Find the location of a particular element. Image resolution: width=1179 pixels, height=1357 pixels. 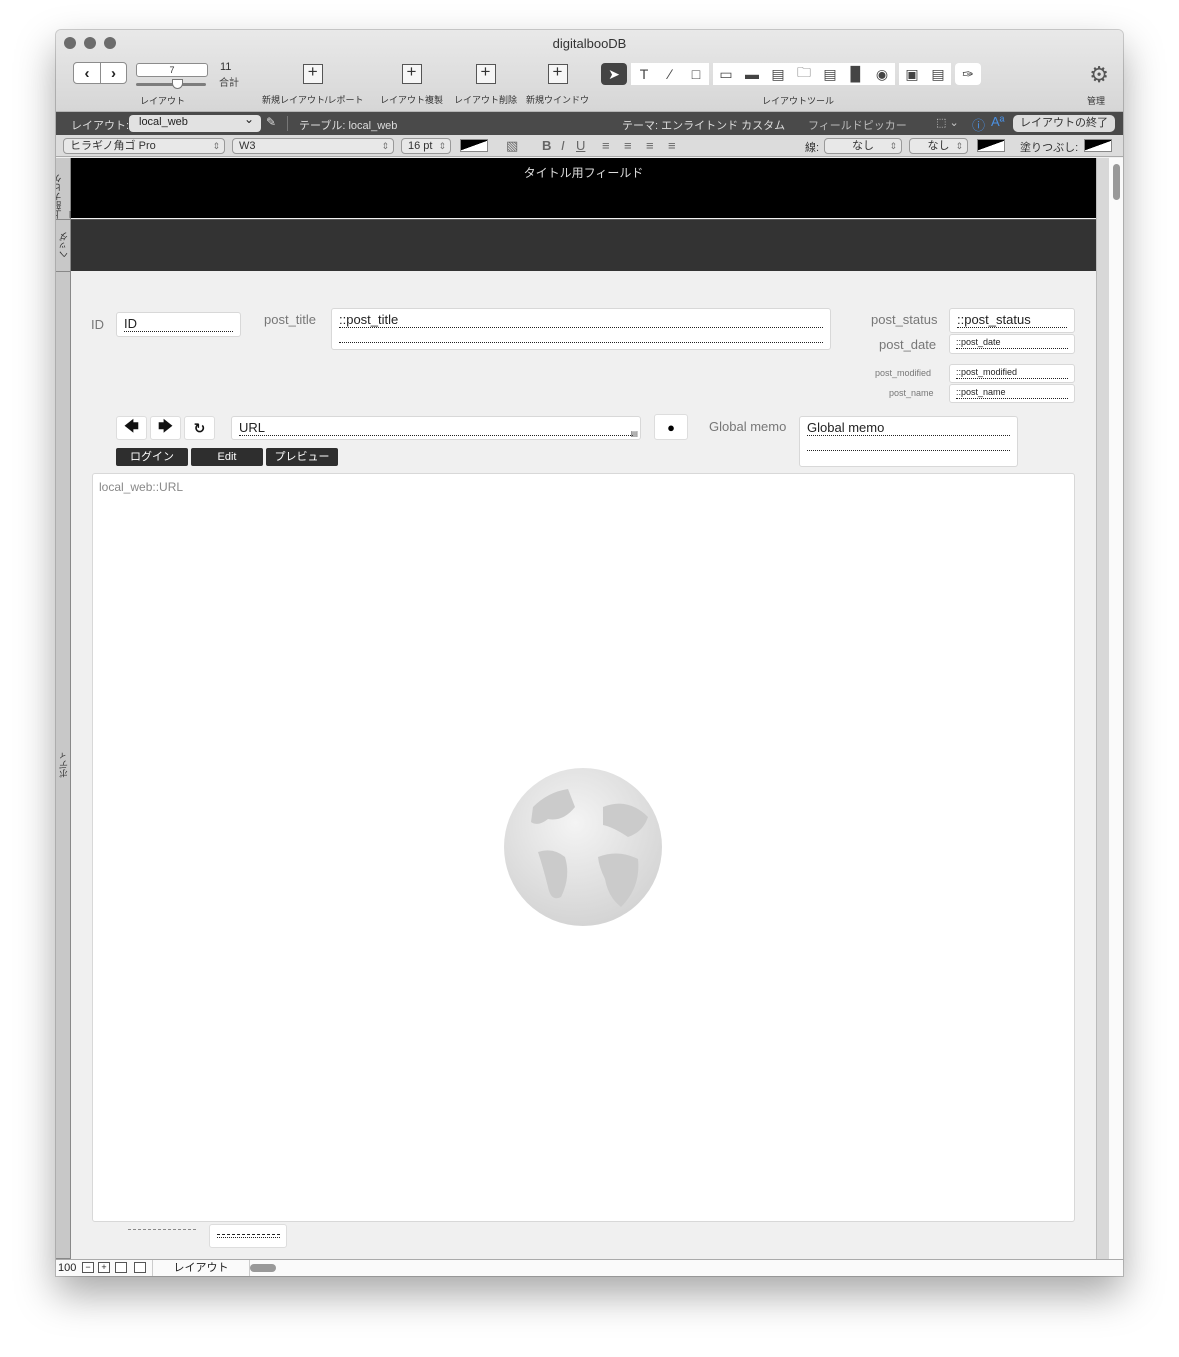

scrollbar-track is located at coordinates (1116, 708).